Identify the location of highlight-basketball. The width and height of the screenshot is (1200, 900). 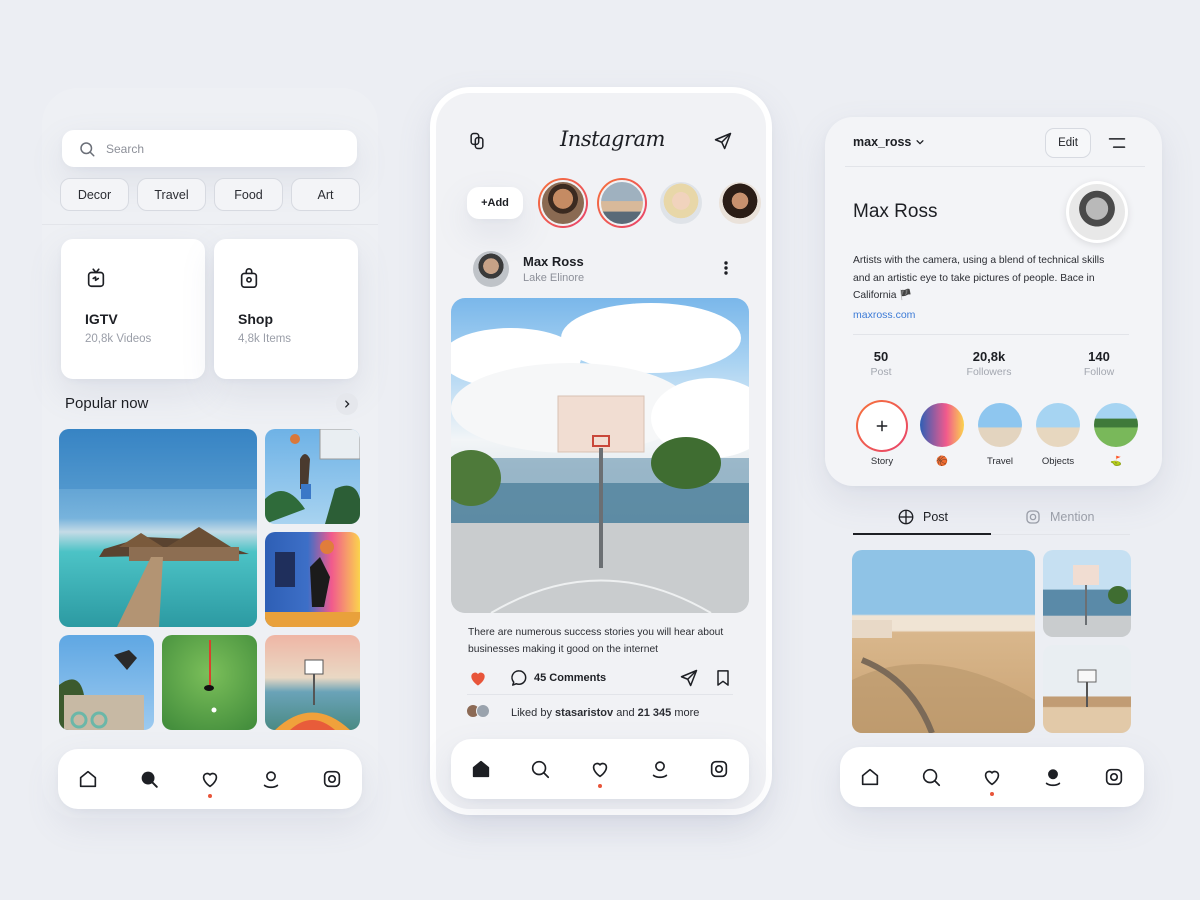
(942, 425).